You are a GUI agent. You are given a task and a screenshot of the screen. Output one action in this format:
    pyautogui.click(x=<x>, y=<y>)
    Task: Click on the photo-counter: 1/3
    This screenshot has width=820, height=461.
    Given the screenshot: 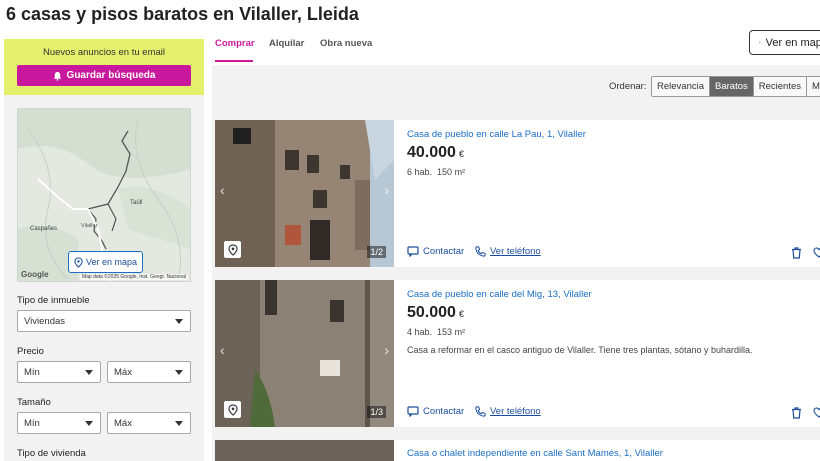 What is the action you would take?
    pyautogui.click(x=376, y=412)
    